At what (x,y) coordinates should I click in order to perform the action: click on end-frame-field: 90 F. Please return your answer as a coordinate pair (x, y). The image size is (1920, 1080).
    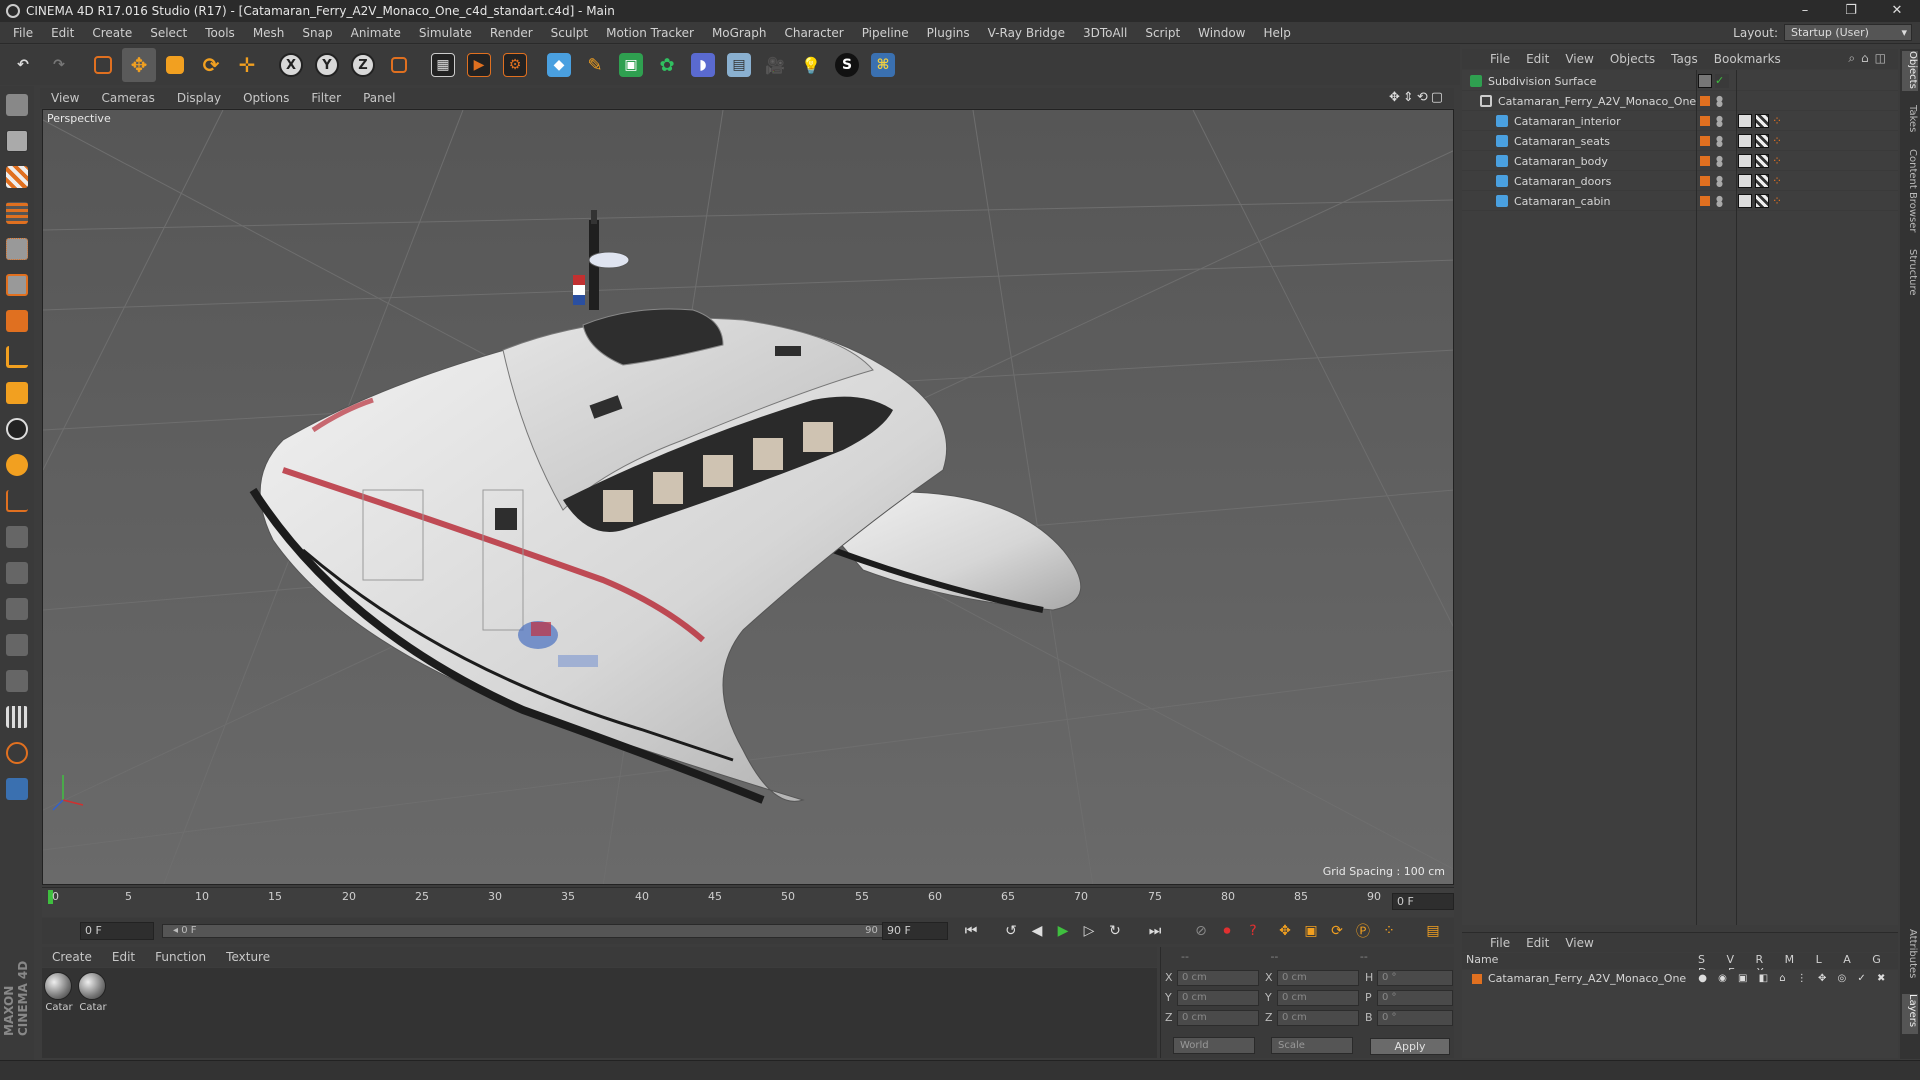
    Looking at the image, I should click on (915, 931).